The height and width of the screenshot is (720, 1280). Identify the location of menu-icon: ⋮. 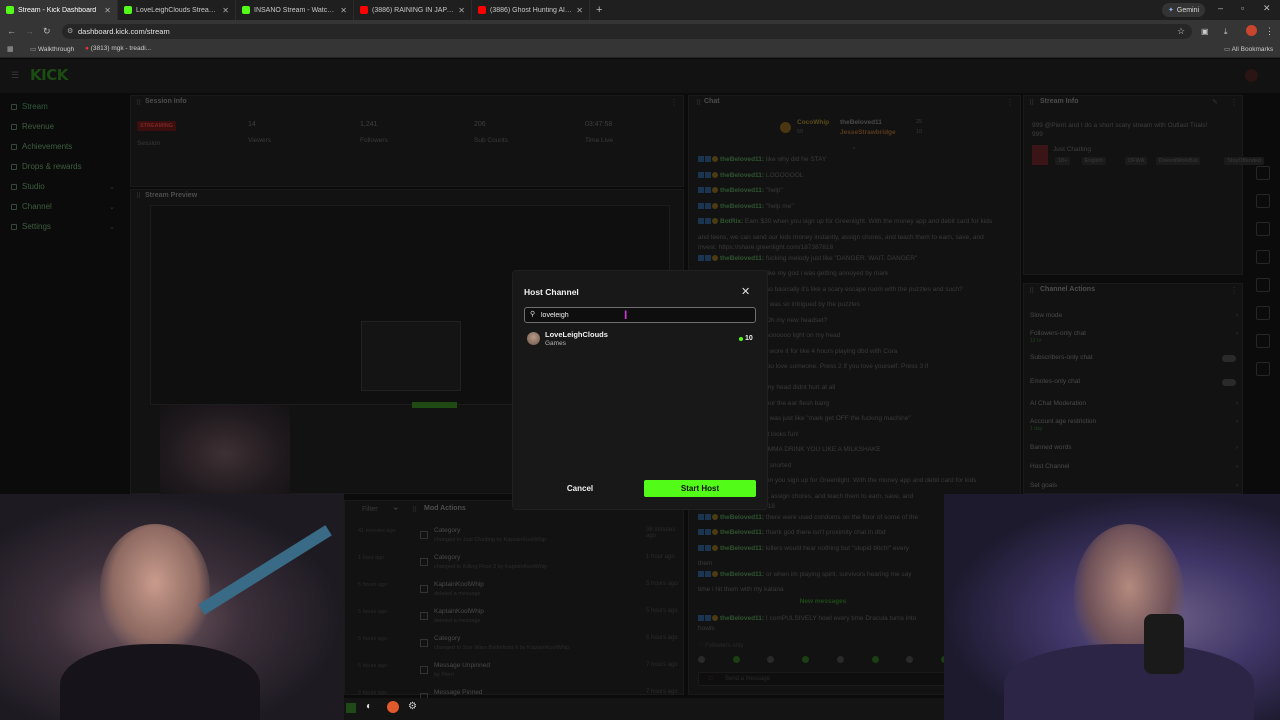
(1269, 31).